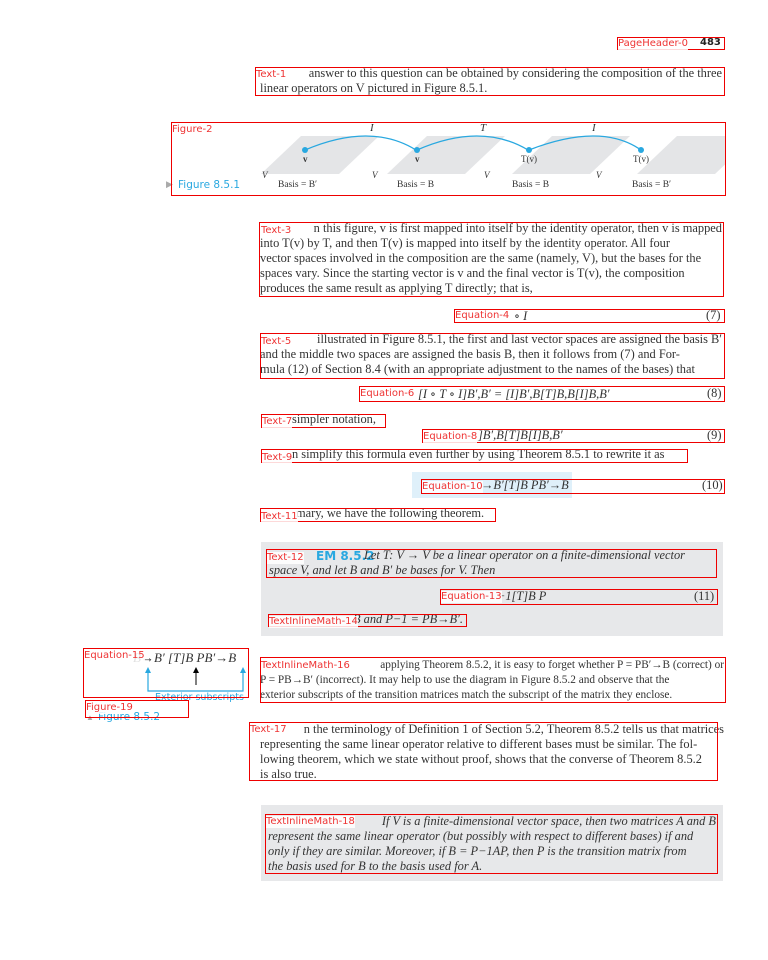 The height and width of the screenshot is (960, 768). Describe the element at coordinates (192, 130) in the screenshot. I see `annotation-label: Figure-2` at that location.